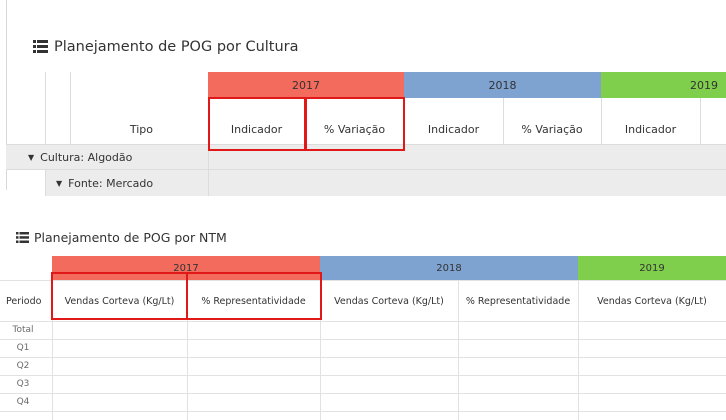 This screenshot has height=420, width=726. I want to click on column-header-indicador-2019: Indicador, so click(650, 129).